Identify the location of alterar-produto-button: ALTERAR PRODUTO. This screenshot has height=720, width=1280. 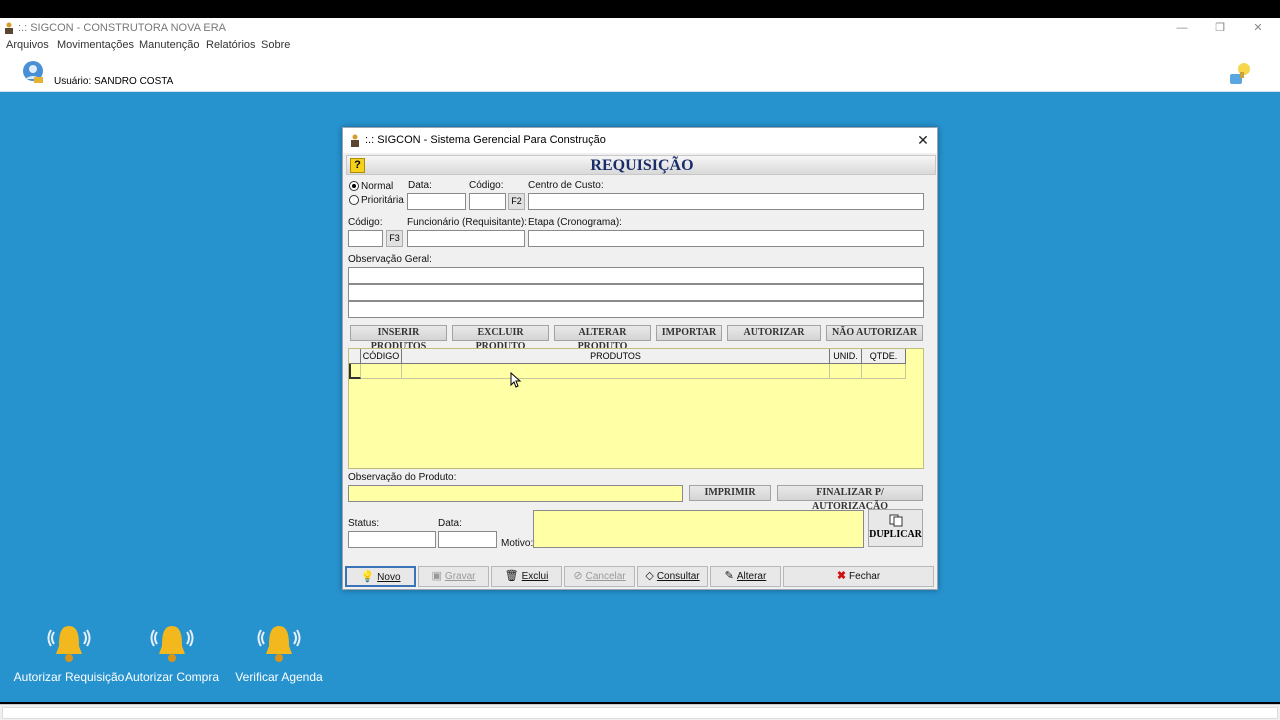
(602, 338).